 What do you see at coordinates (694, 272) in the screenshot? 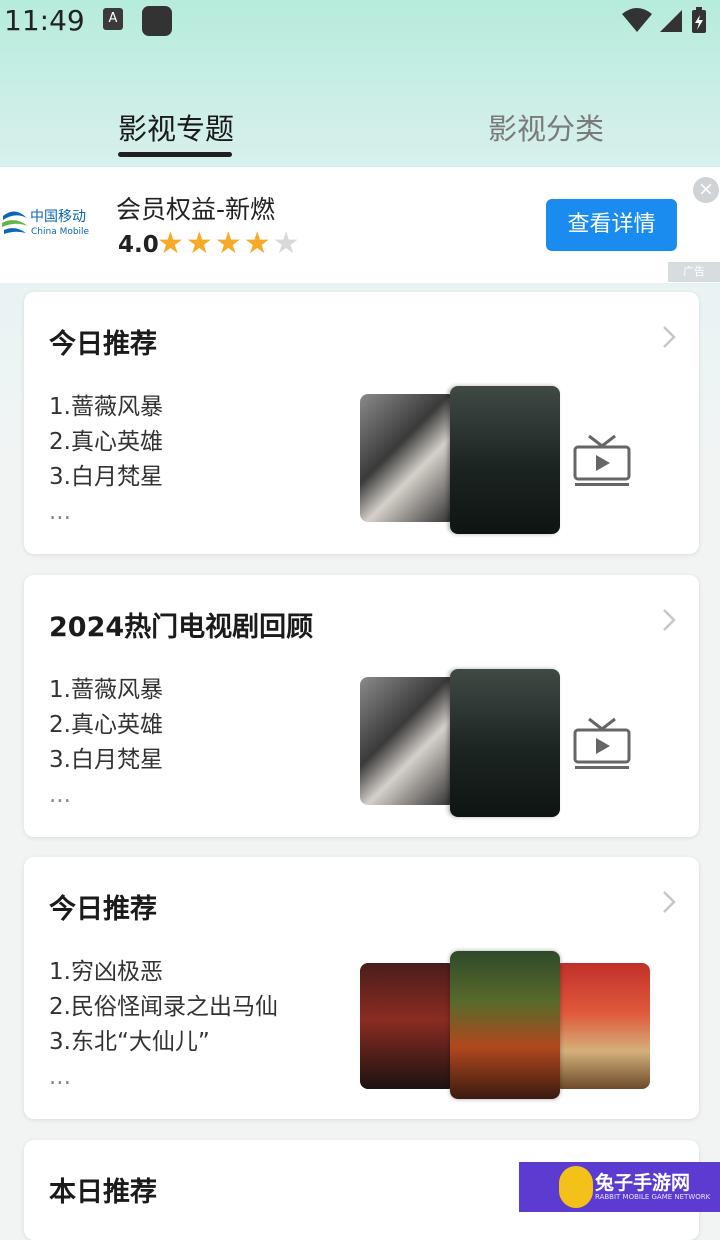
I see `ad-label-badge: 广告` at bounding box center [694, 272].